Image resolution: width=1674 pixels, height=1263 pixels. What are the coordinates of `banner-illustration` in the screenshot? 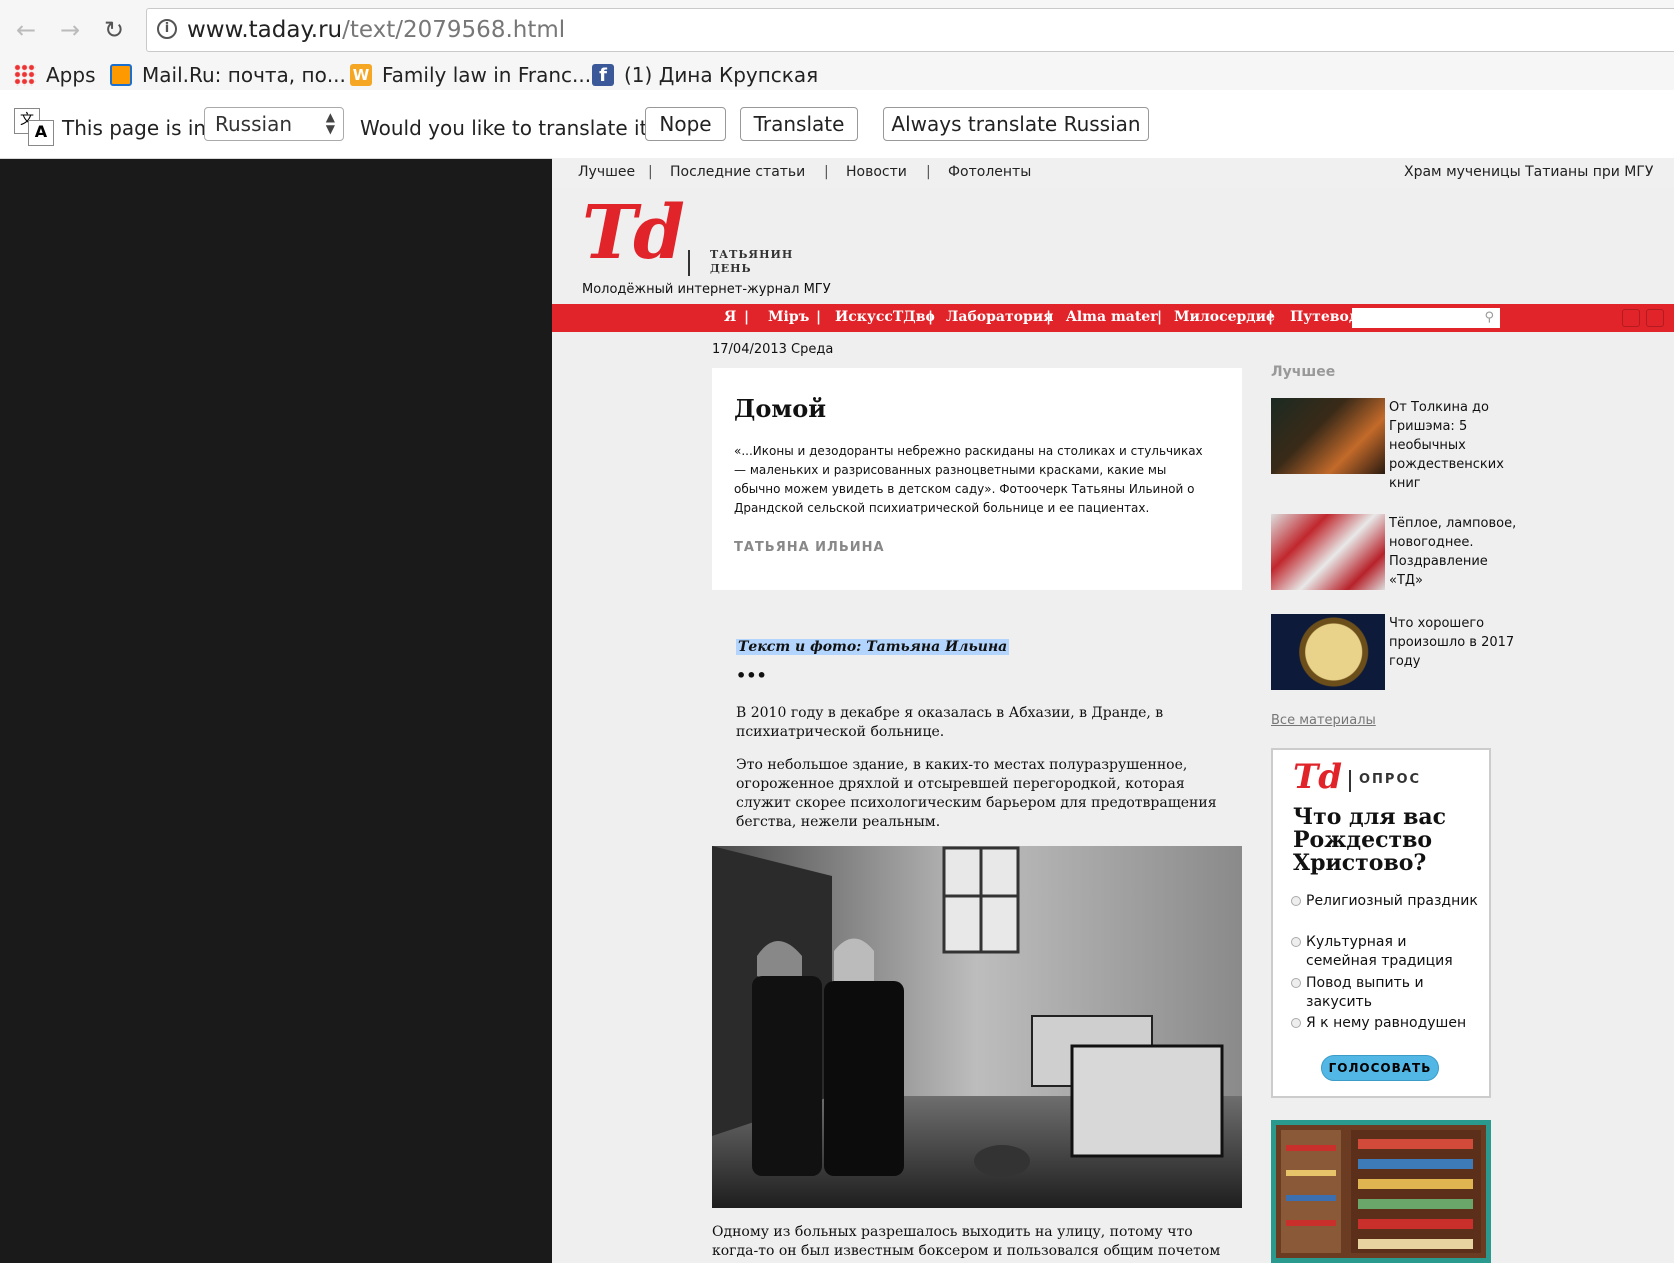 It's located at (1381, 1191).